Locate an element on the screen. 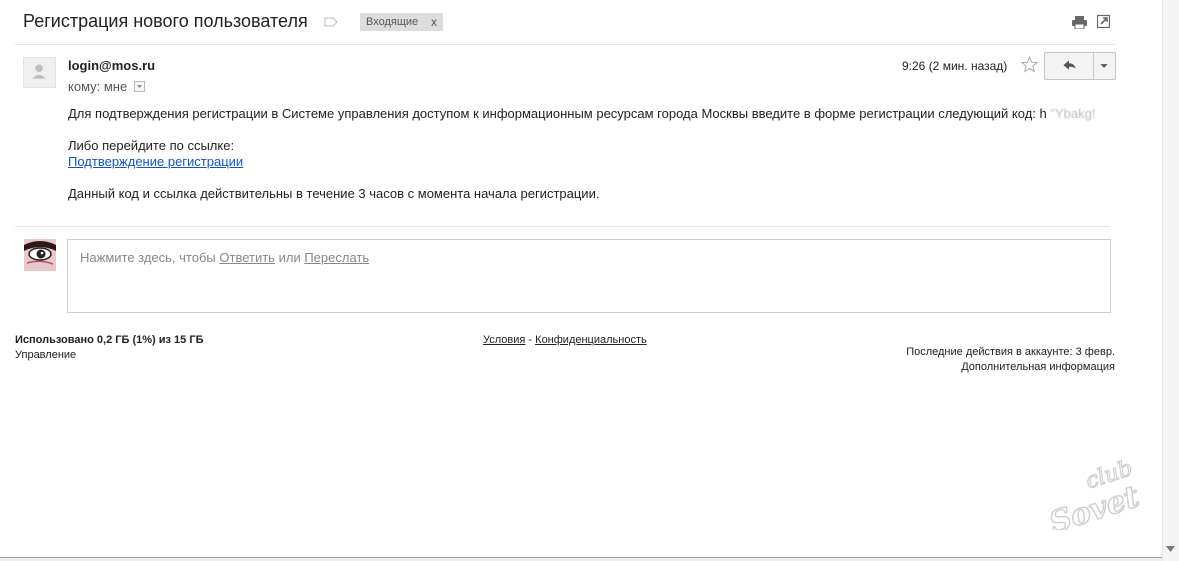 This screenshot has height=561, width=1179. scroll-down-arrow-icon is located at coordinates (1170, 549).